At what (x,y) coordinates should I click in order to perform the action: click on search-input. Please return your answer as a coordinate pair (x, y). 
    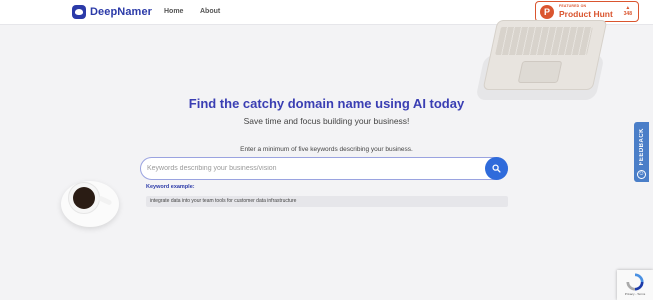
    Looking at the image, I should click on (314, 168).